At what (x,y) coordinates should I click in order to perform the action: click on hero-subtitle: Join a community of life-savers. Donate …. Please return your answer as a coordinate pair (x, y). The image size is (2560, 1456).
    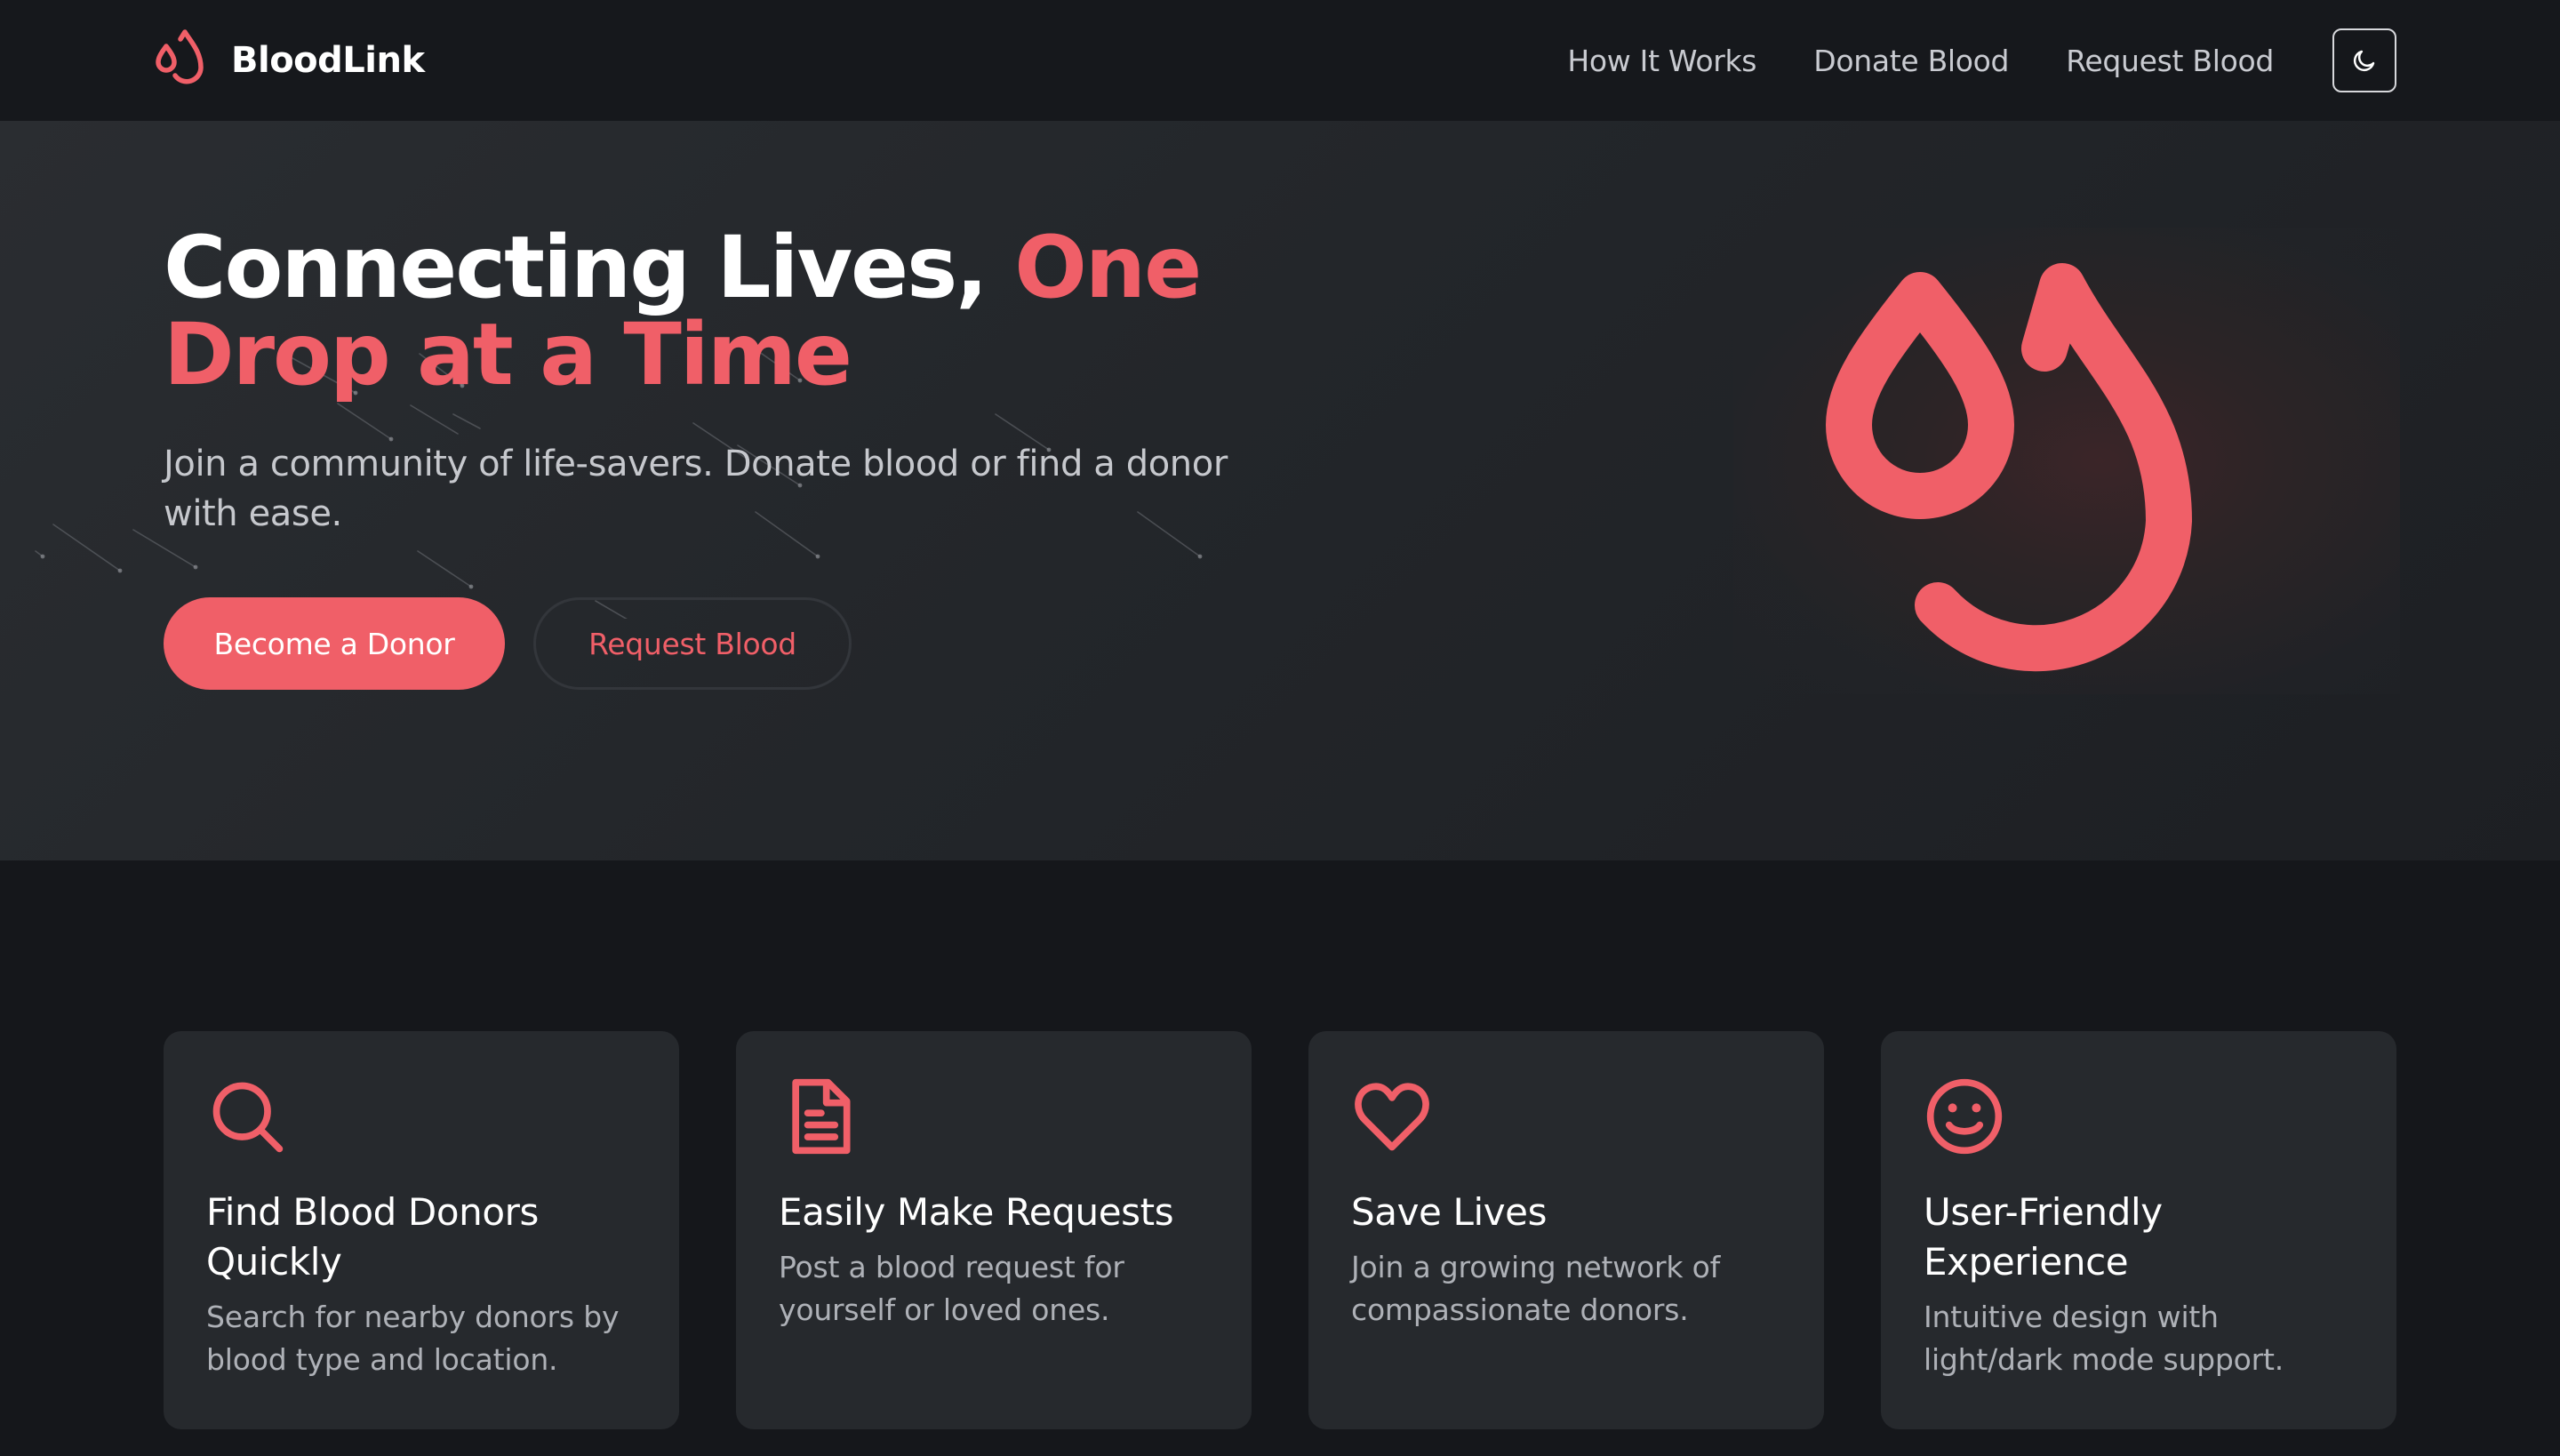
    Looking at the image, I should click on (696, 489).